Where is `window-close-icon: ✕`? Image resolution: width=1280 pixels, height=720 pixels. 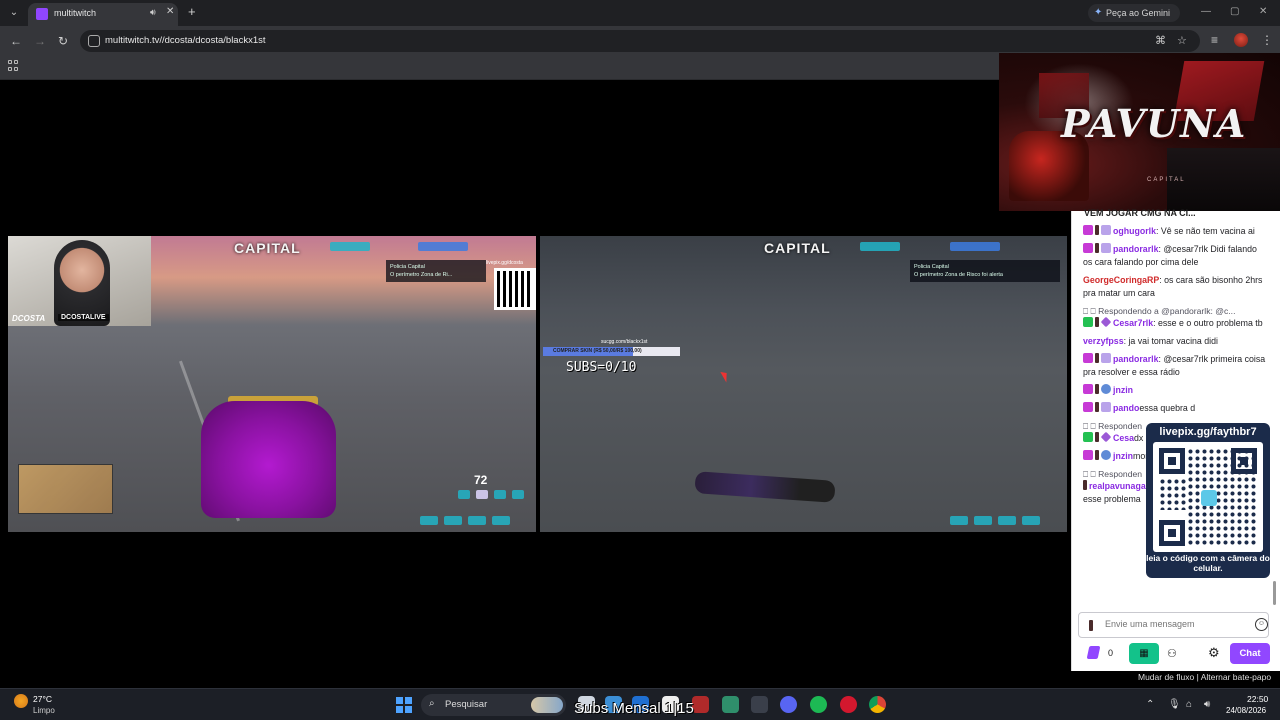
window-close-icon: ✕ is located at coordinates (1263, 11).